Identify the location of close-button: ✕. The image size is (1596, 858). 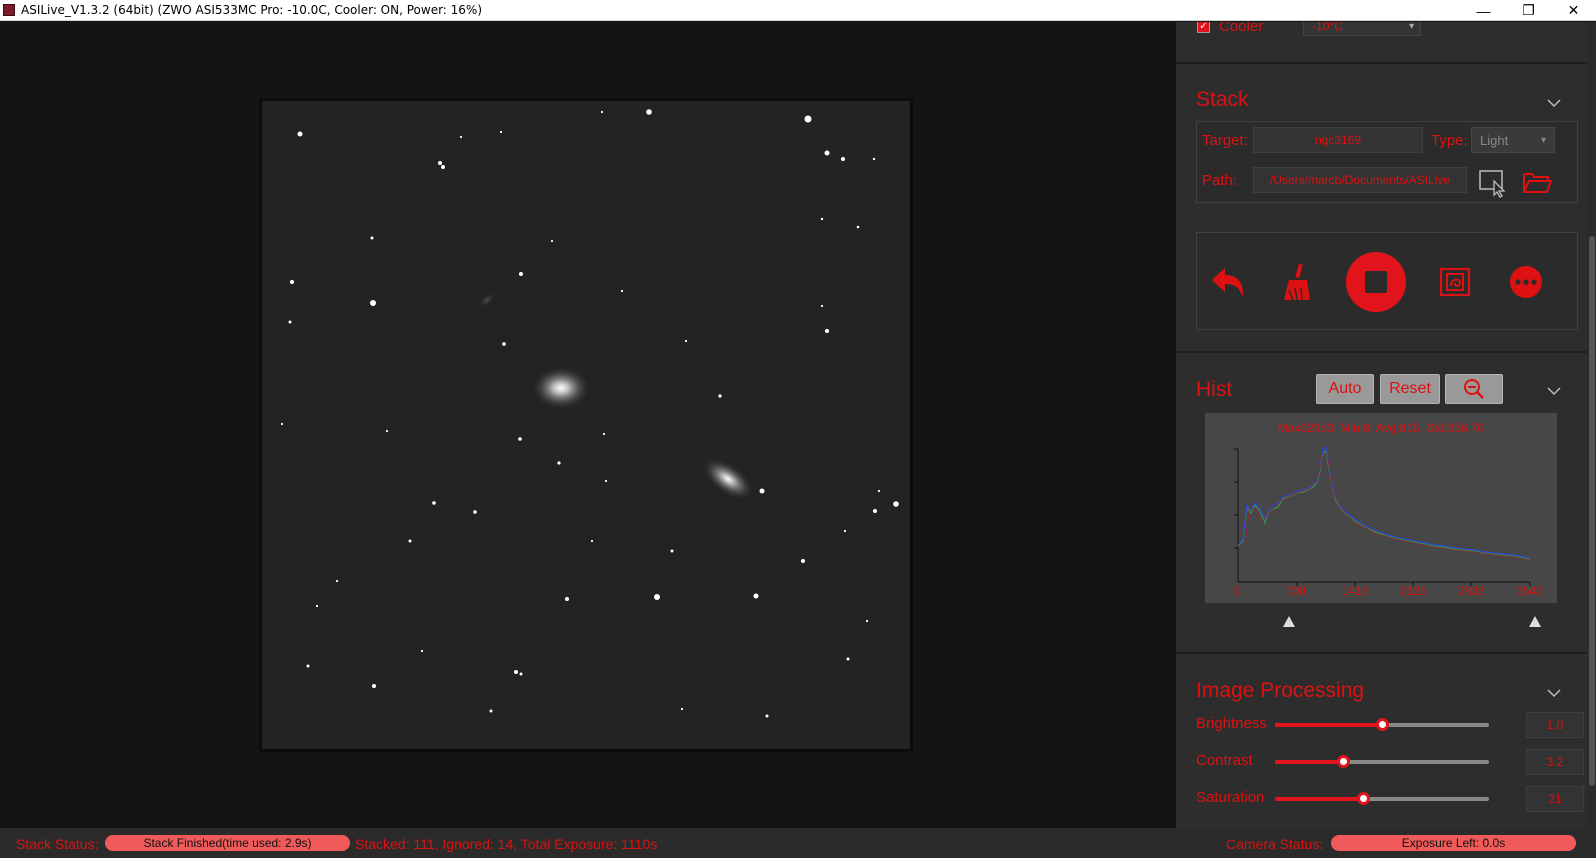
(1573, 10).